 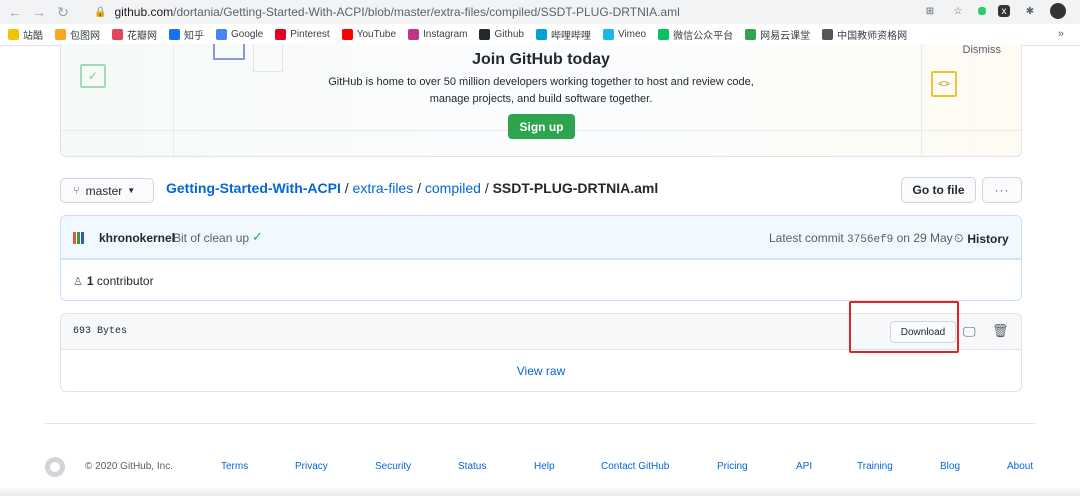 What do you see at coordinates (540, 491) in the screenshot?
I see `window-bottom-edge` at bounding box center [540, 491].